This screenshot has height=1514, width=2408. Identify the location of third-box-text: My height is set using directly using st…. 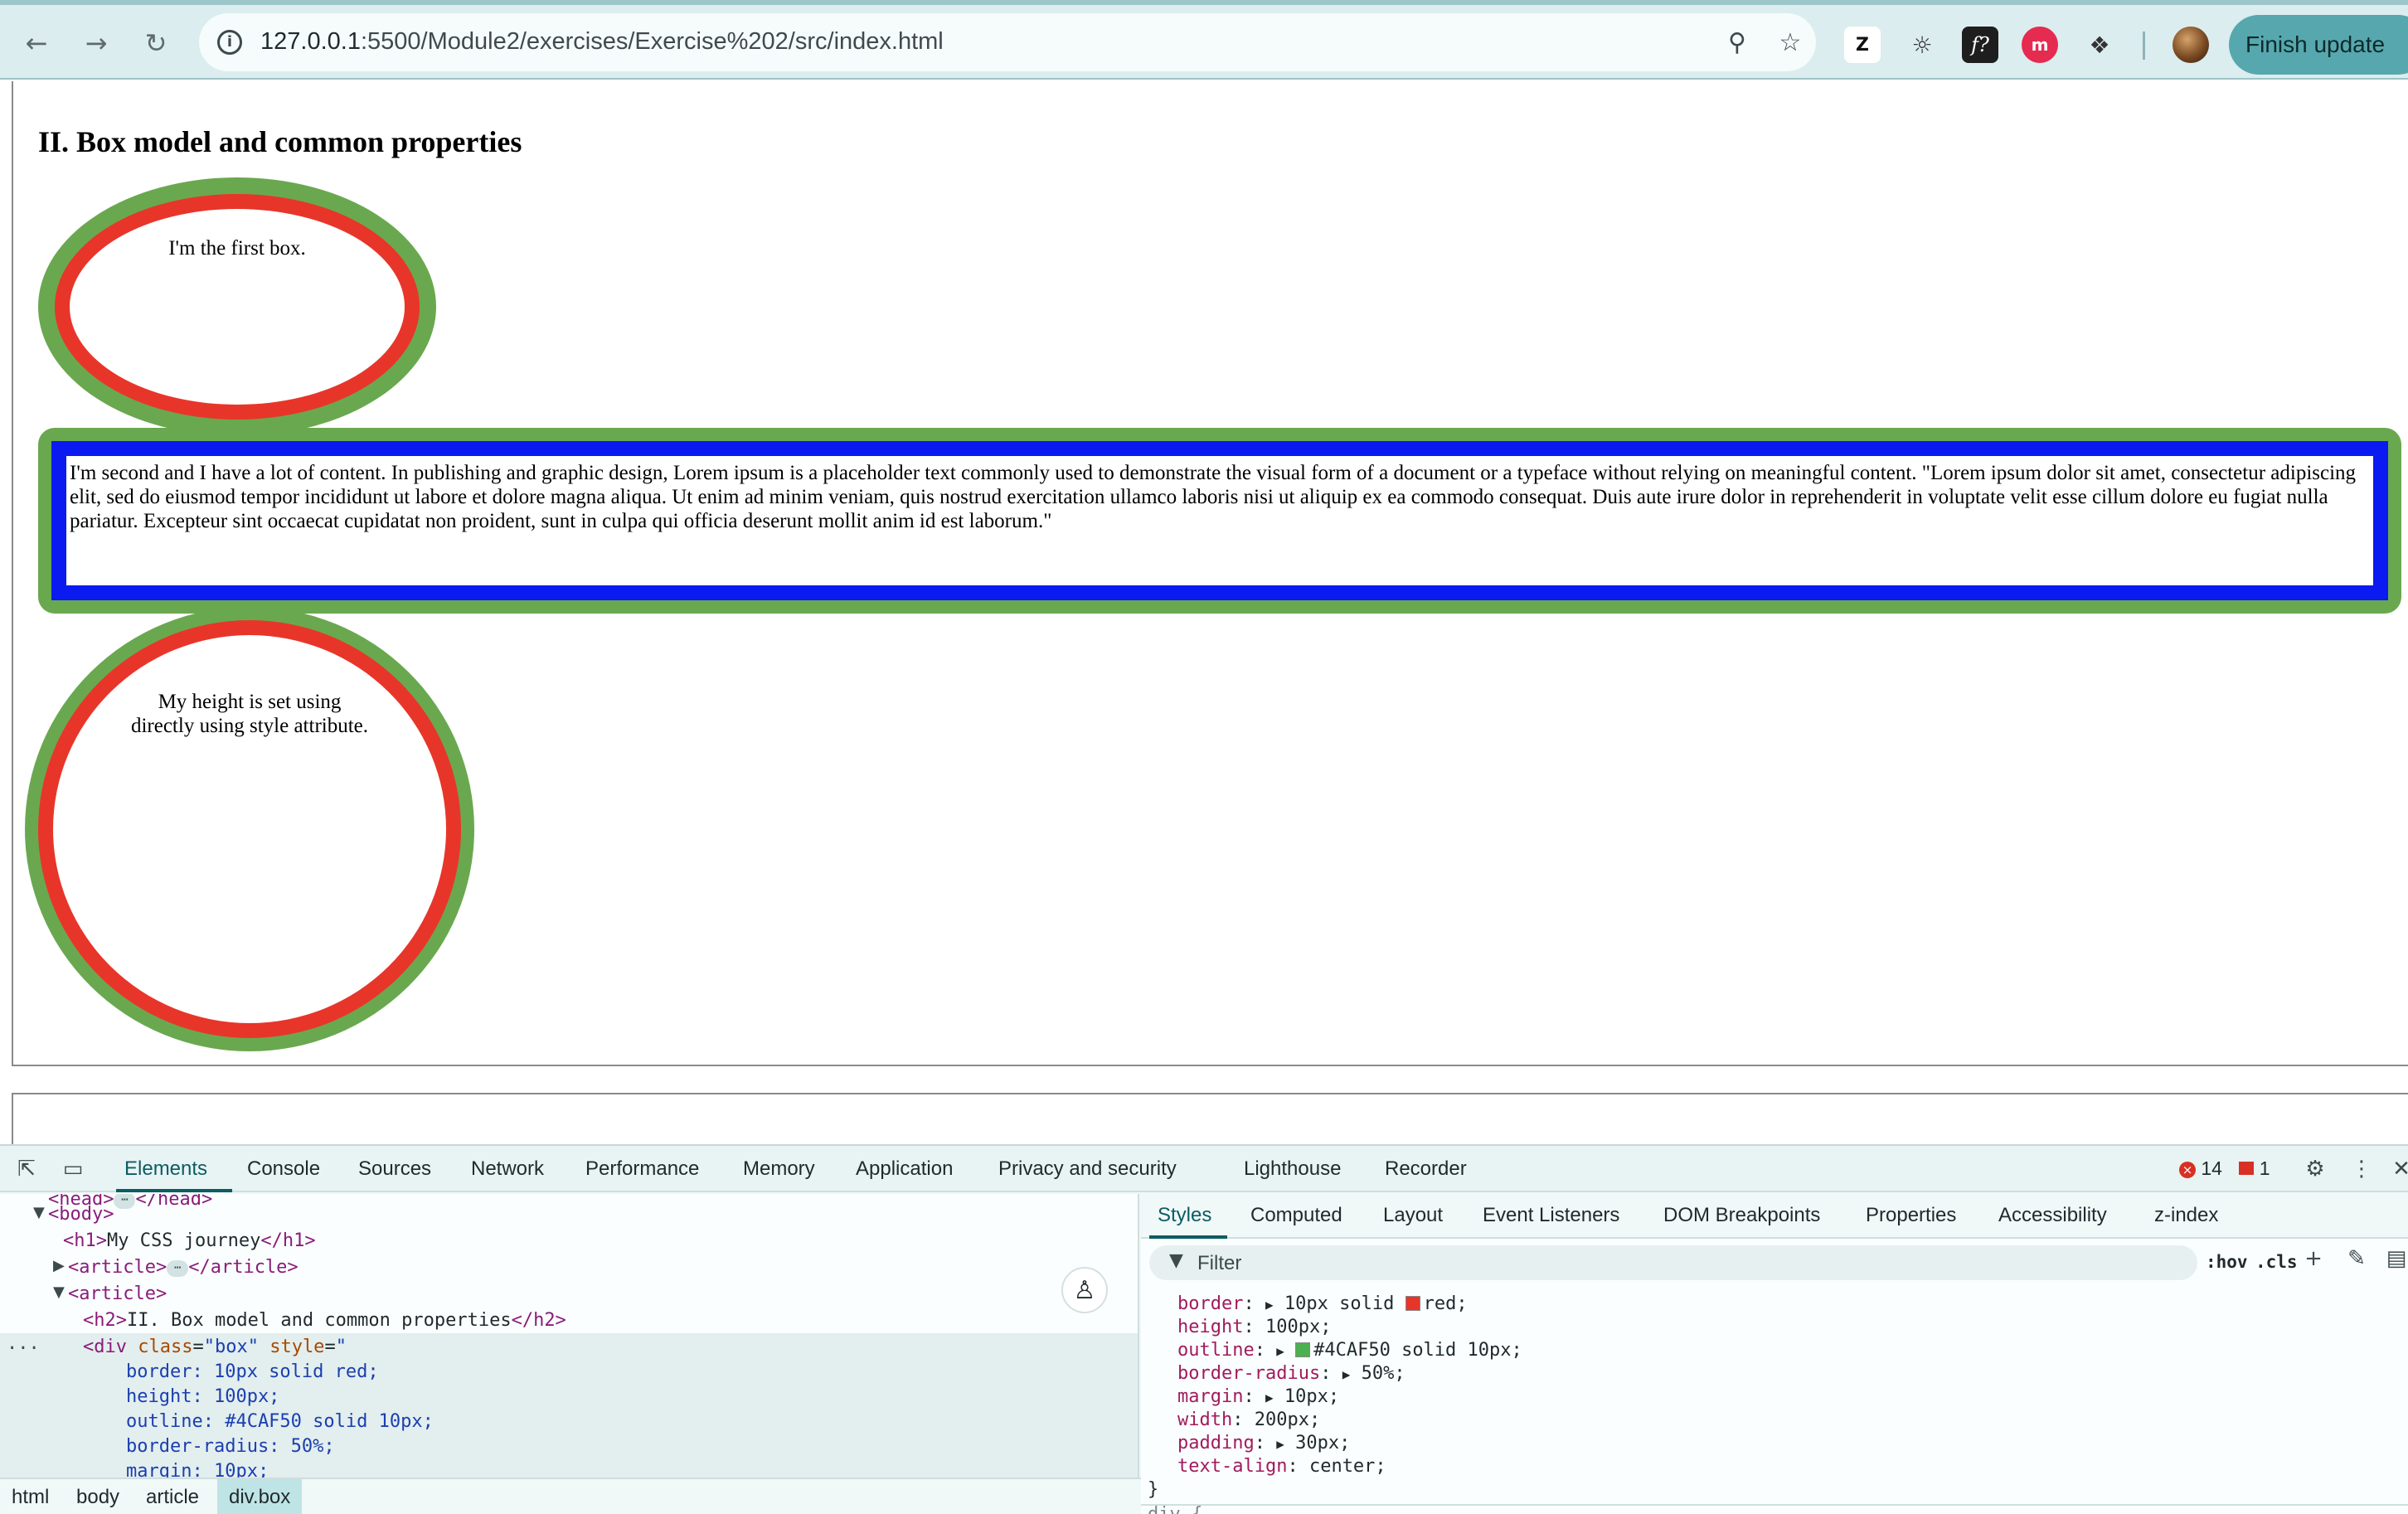
(250, 714).